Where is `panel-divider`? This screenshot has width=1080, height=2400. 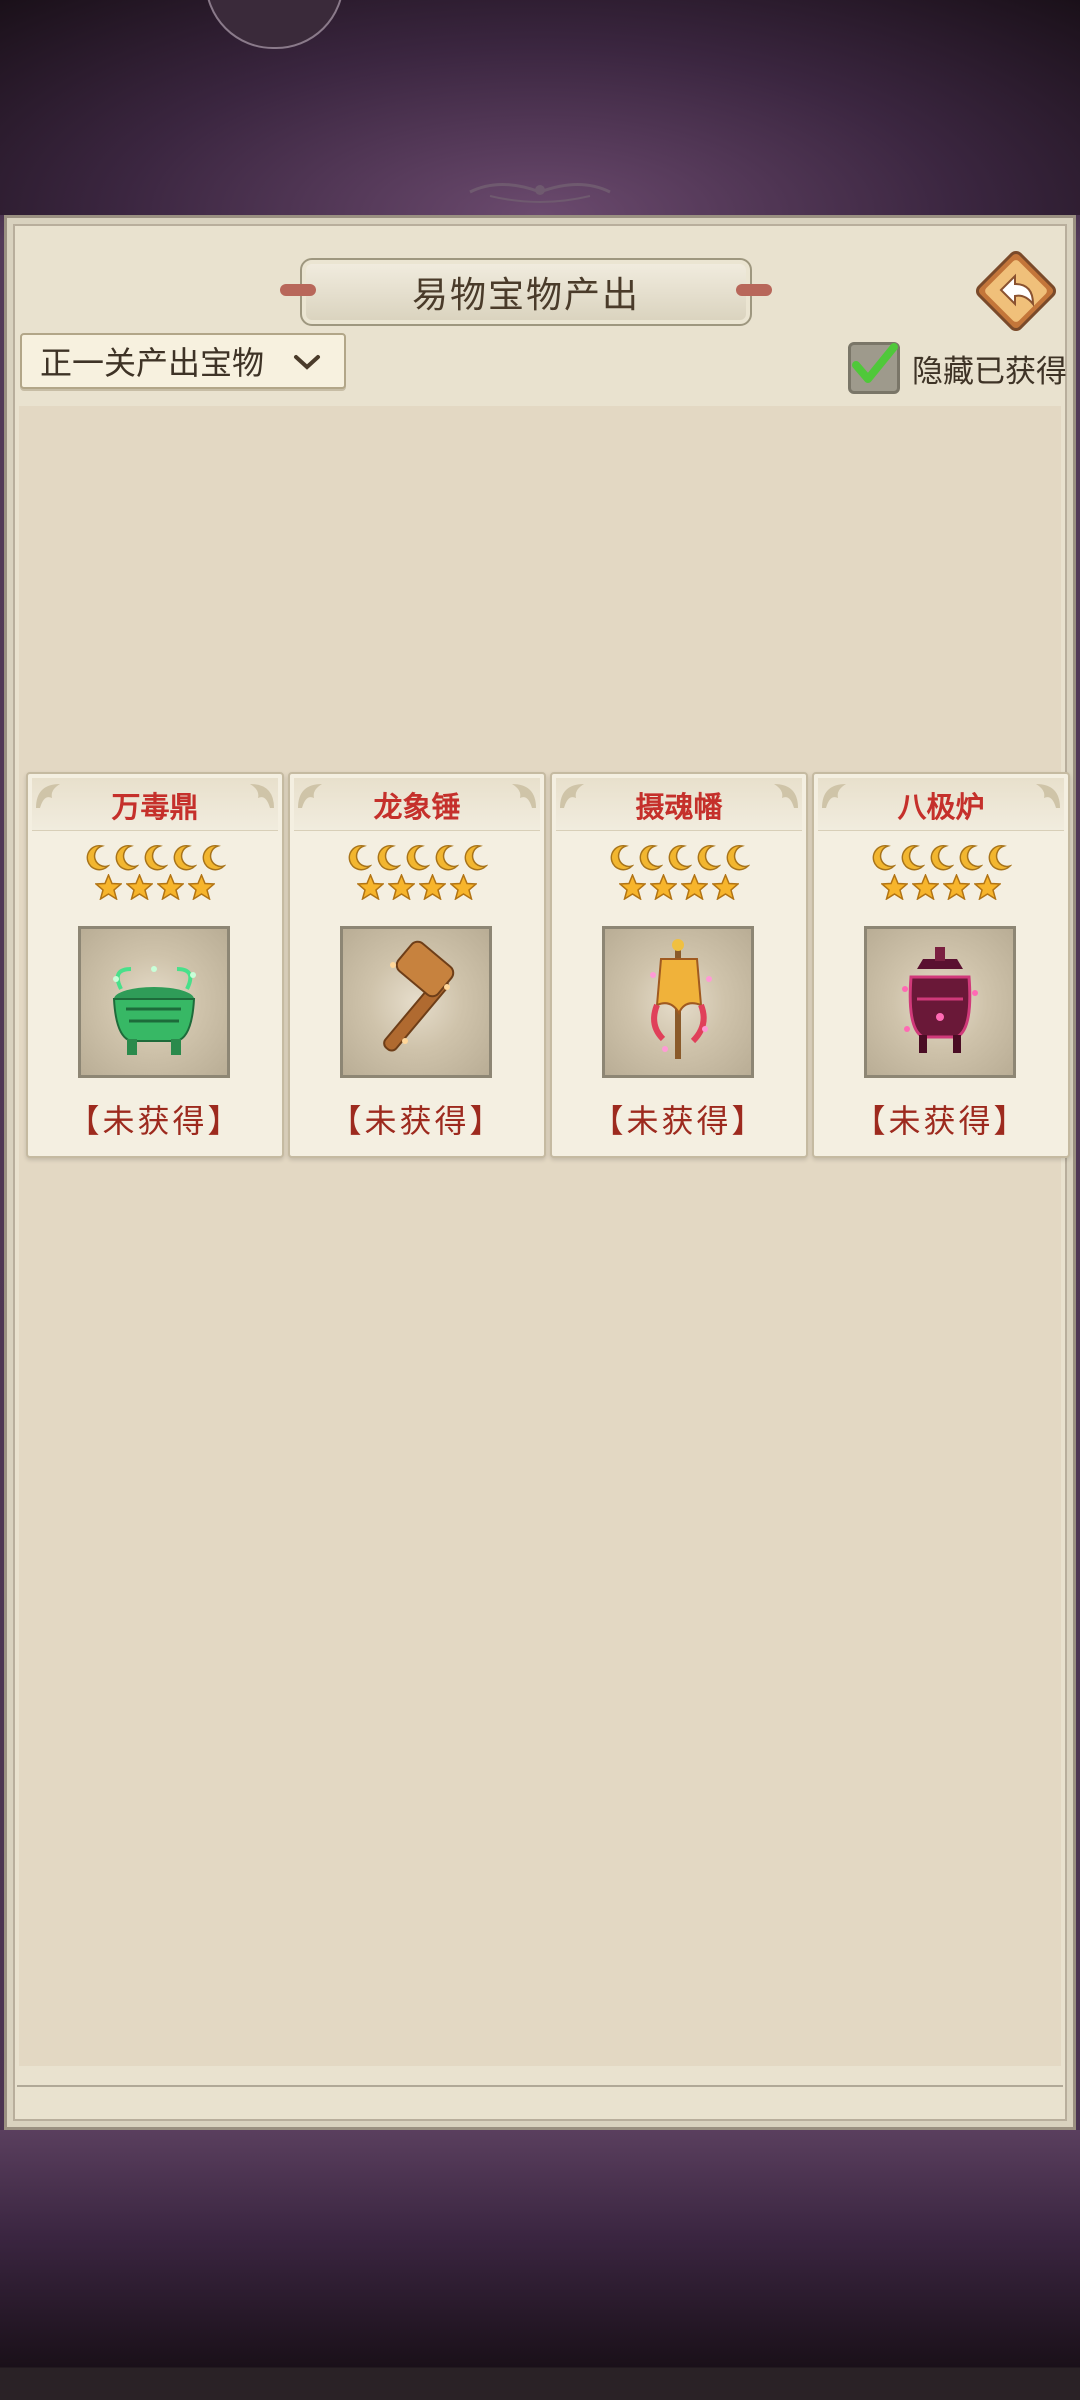 panel-divider is located at coordinates (540, 2086).